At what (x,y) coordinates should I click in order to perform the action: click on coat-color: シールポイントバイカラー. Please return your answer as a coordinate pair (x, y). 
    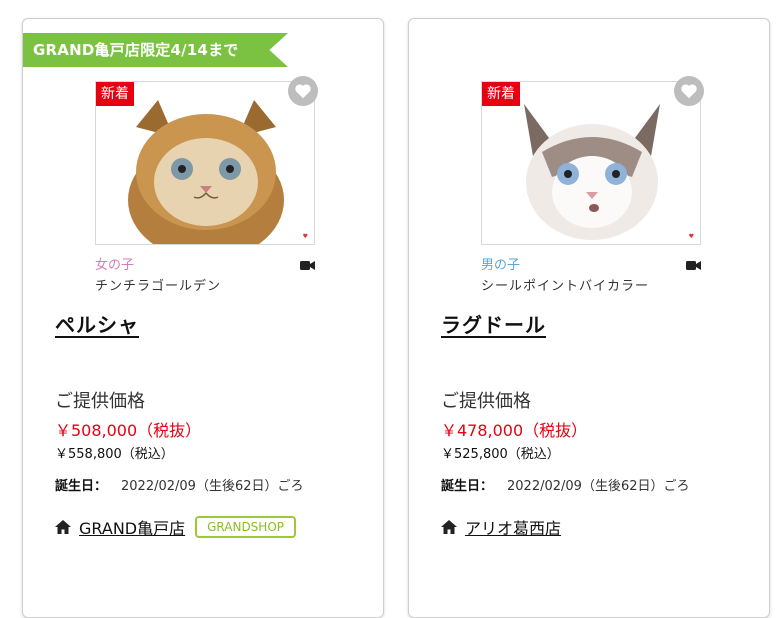
    Looking at the image, I should click on (565, 286).